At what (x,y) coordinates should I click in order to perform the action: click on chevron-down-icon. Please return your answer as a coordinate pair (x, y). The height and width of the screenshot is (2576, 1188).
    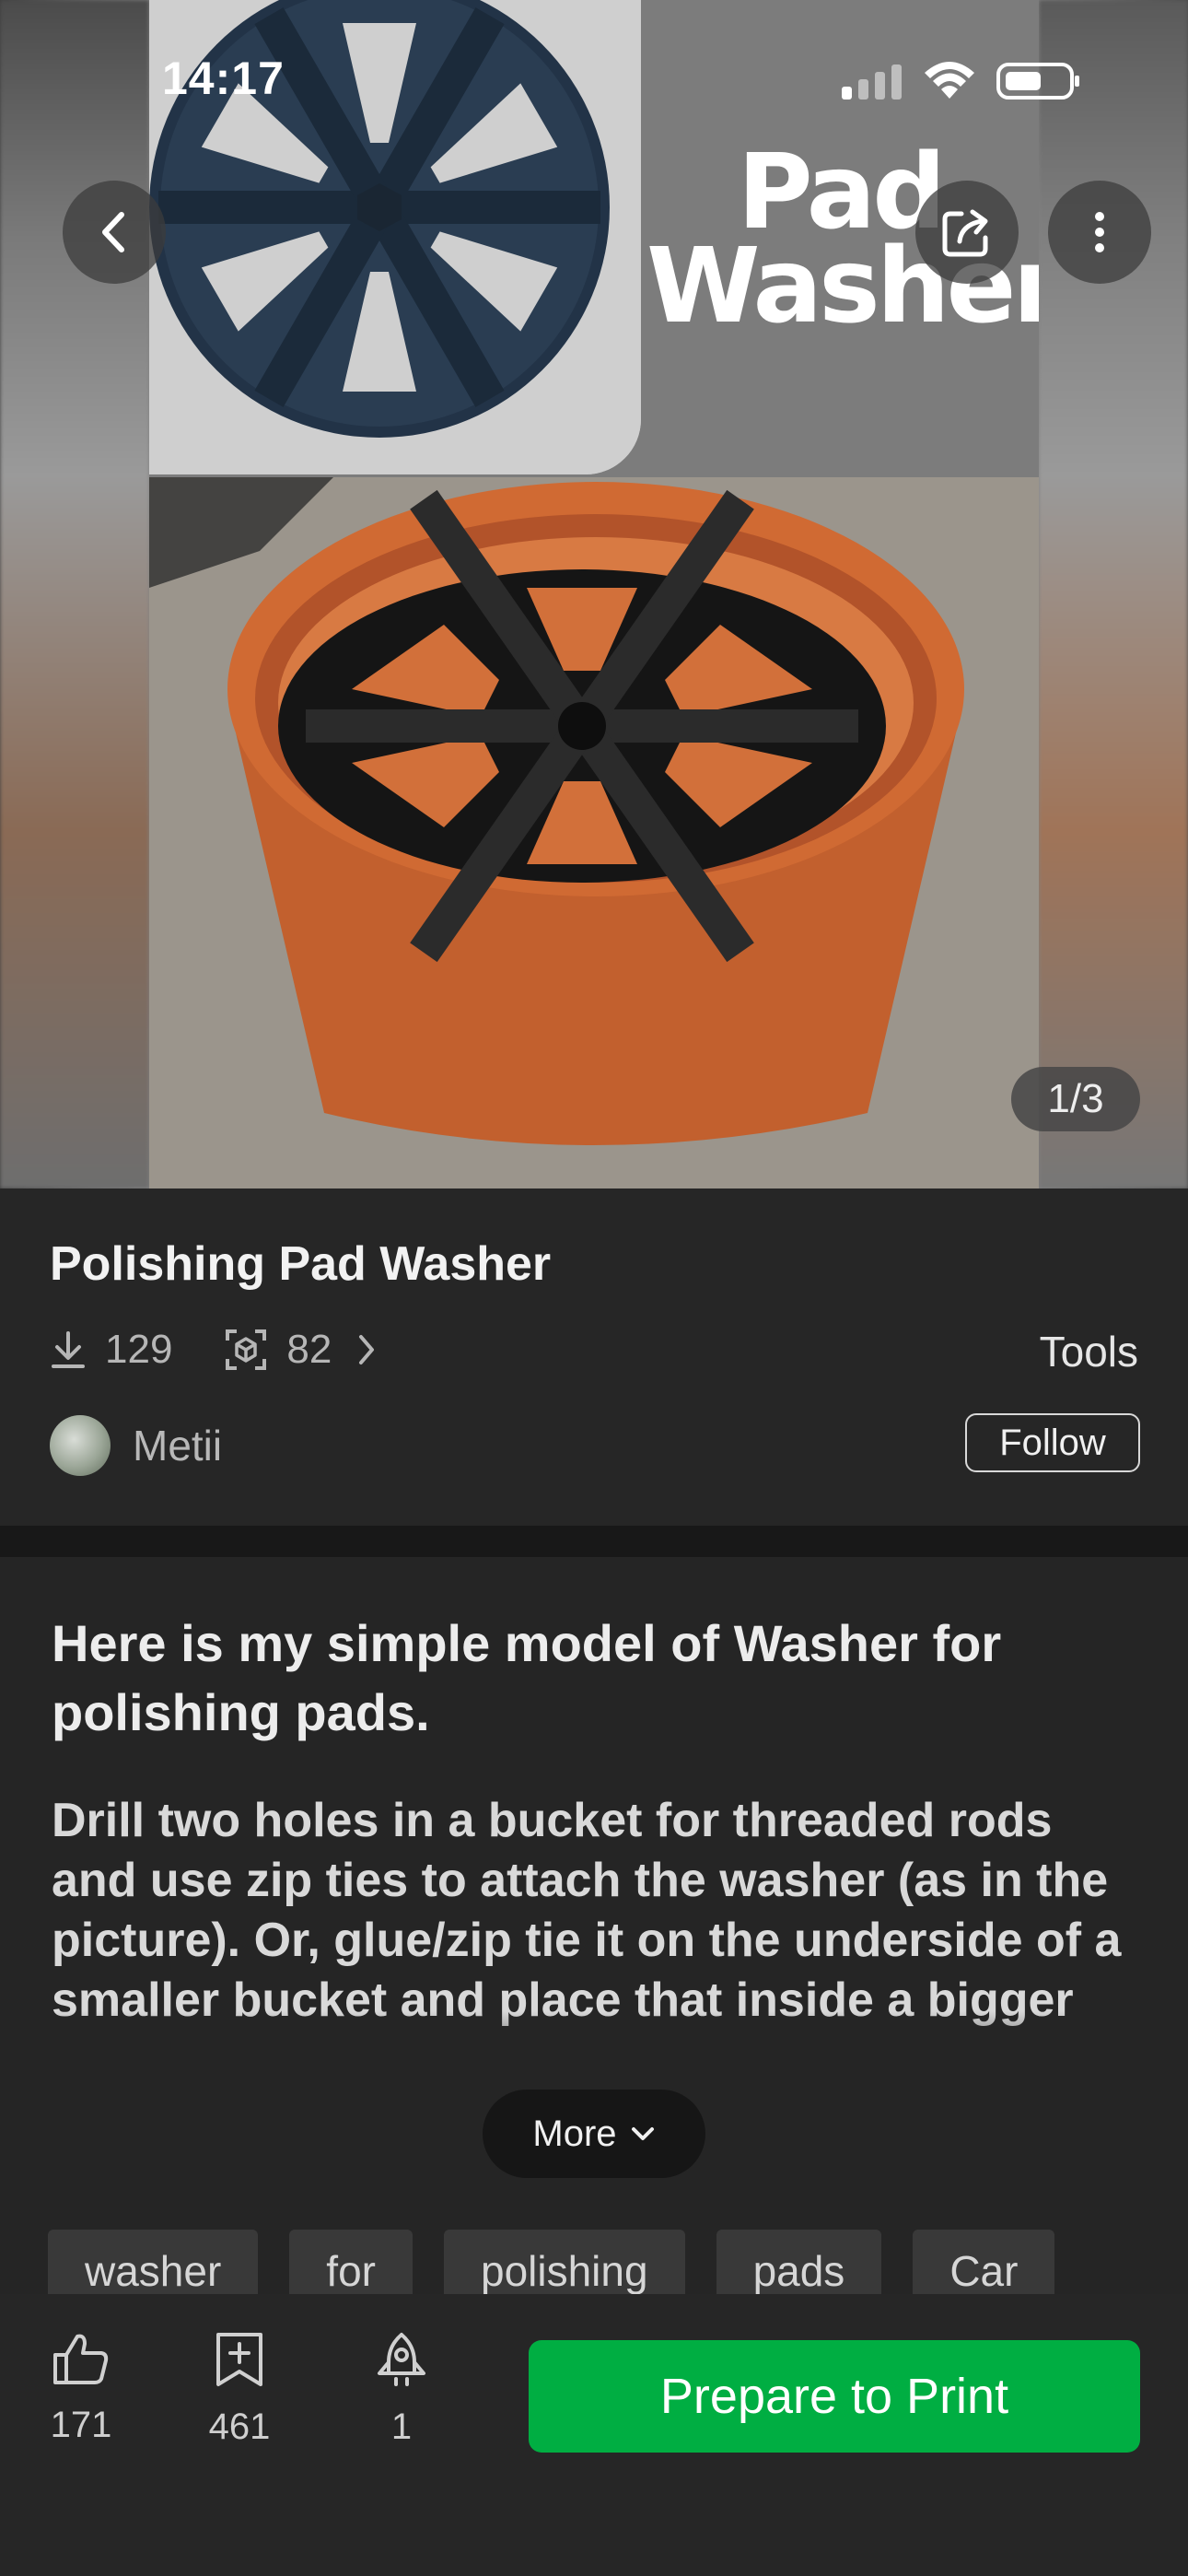
    Looking at the image, I should click on (642, 2133).